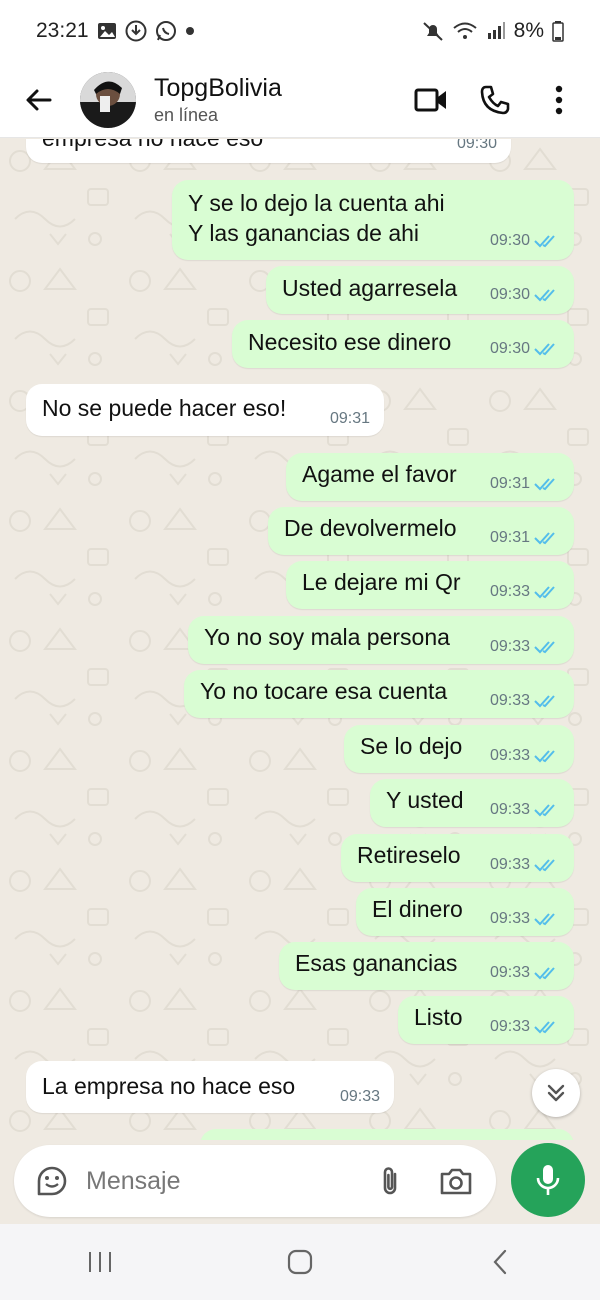  Describe the element at coordinates (327, 637) in the screenshot. I see `message-text: Yo no soy mala persona` at that location.